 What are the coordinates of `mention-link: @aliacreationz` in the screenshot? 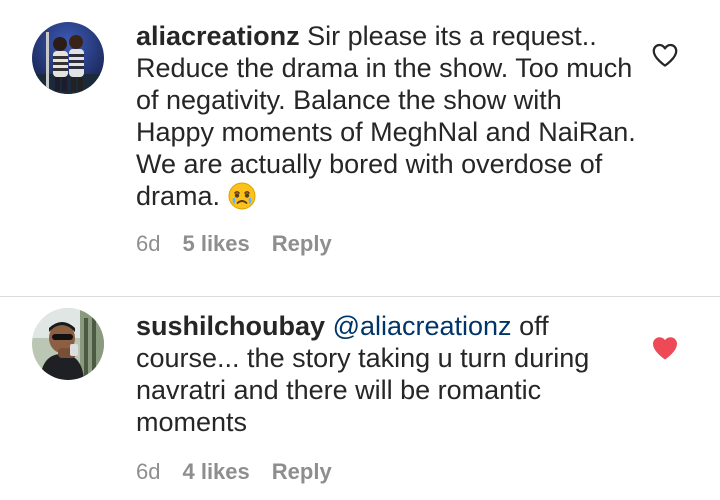 It's located at (422, 326).